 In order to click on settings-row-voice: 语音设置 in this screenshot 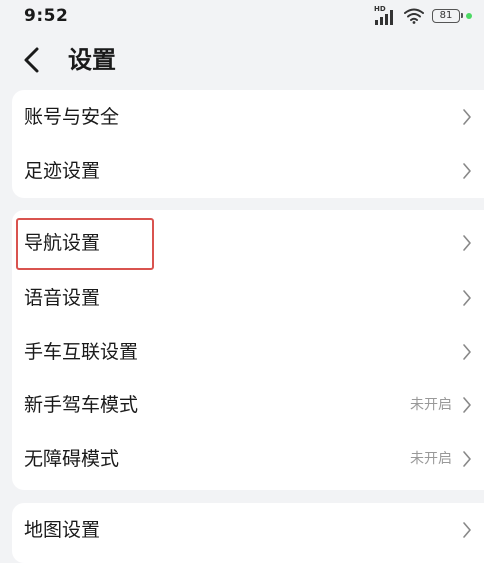, I will do `click(248, 298)`.